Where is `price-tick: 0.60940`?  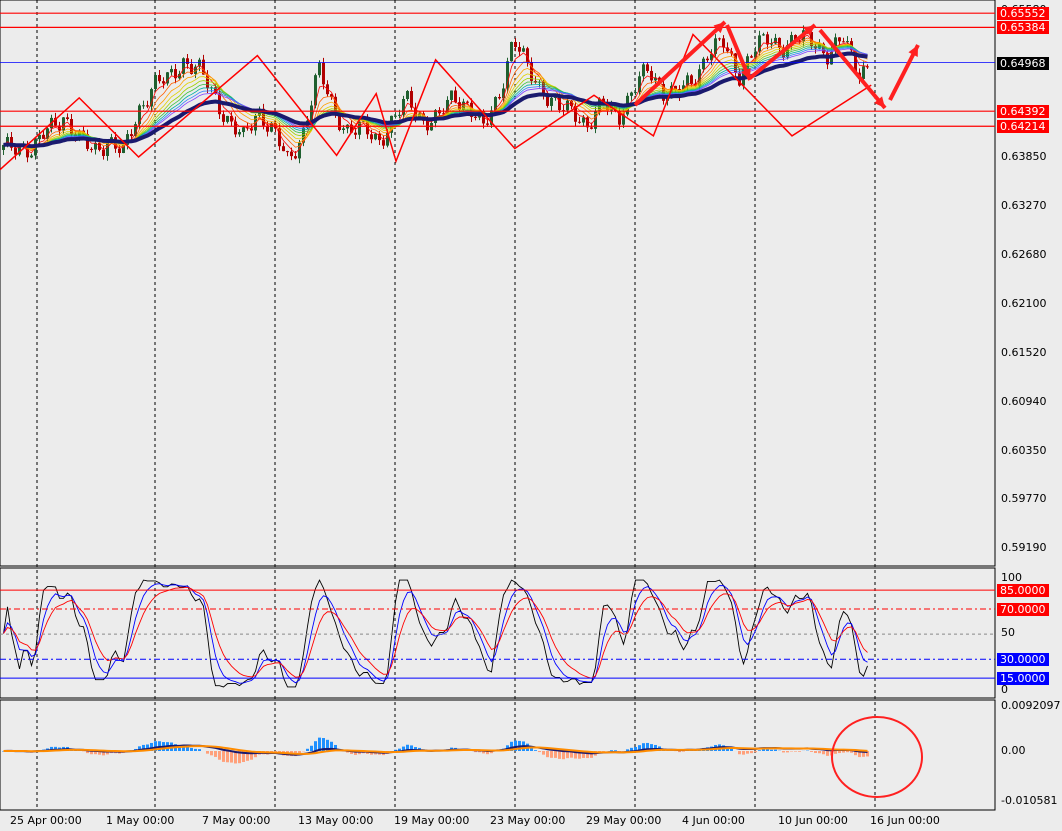
price-tick: 0.60940 is located at coordinates (1024, 401).